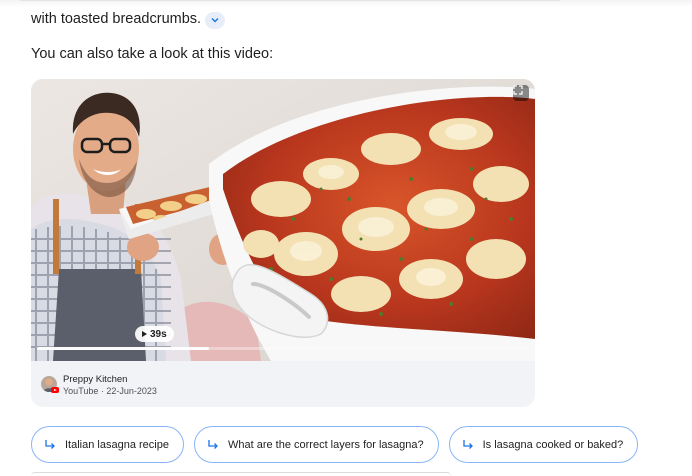 The height and width of the screenshot is (476, 692). I want to click on suggestion-label: Is lasagna cooked or baked?, so click(553, 444).